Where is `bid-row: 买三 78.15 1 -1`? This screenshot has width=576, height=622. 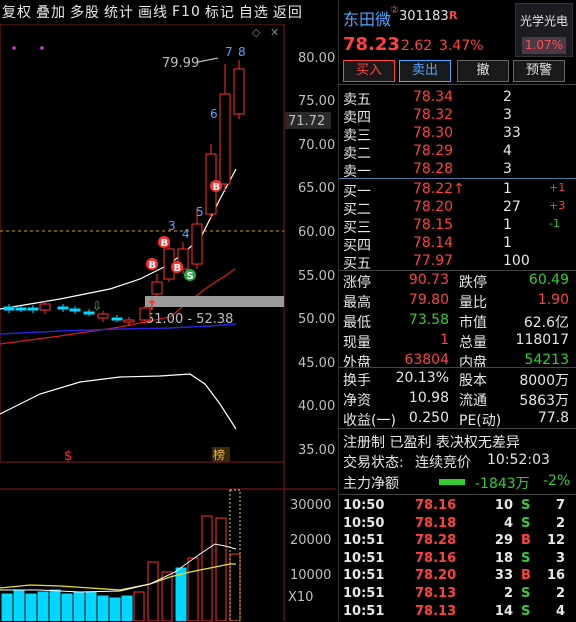 bid-row: 买三 78.15 1 -1 is located at coordinates (458, 226).